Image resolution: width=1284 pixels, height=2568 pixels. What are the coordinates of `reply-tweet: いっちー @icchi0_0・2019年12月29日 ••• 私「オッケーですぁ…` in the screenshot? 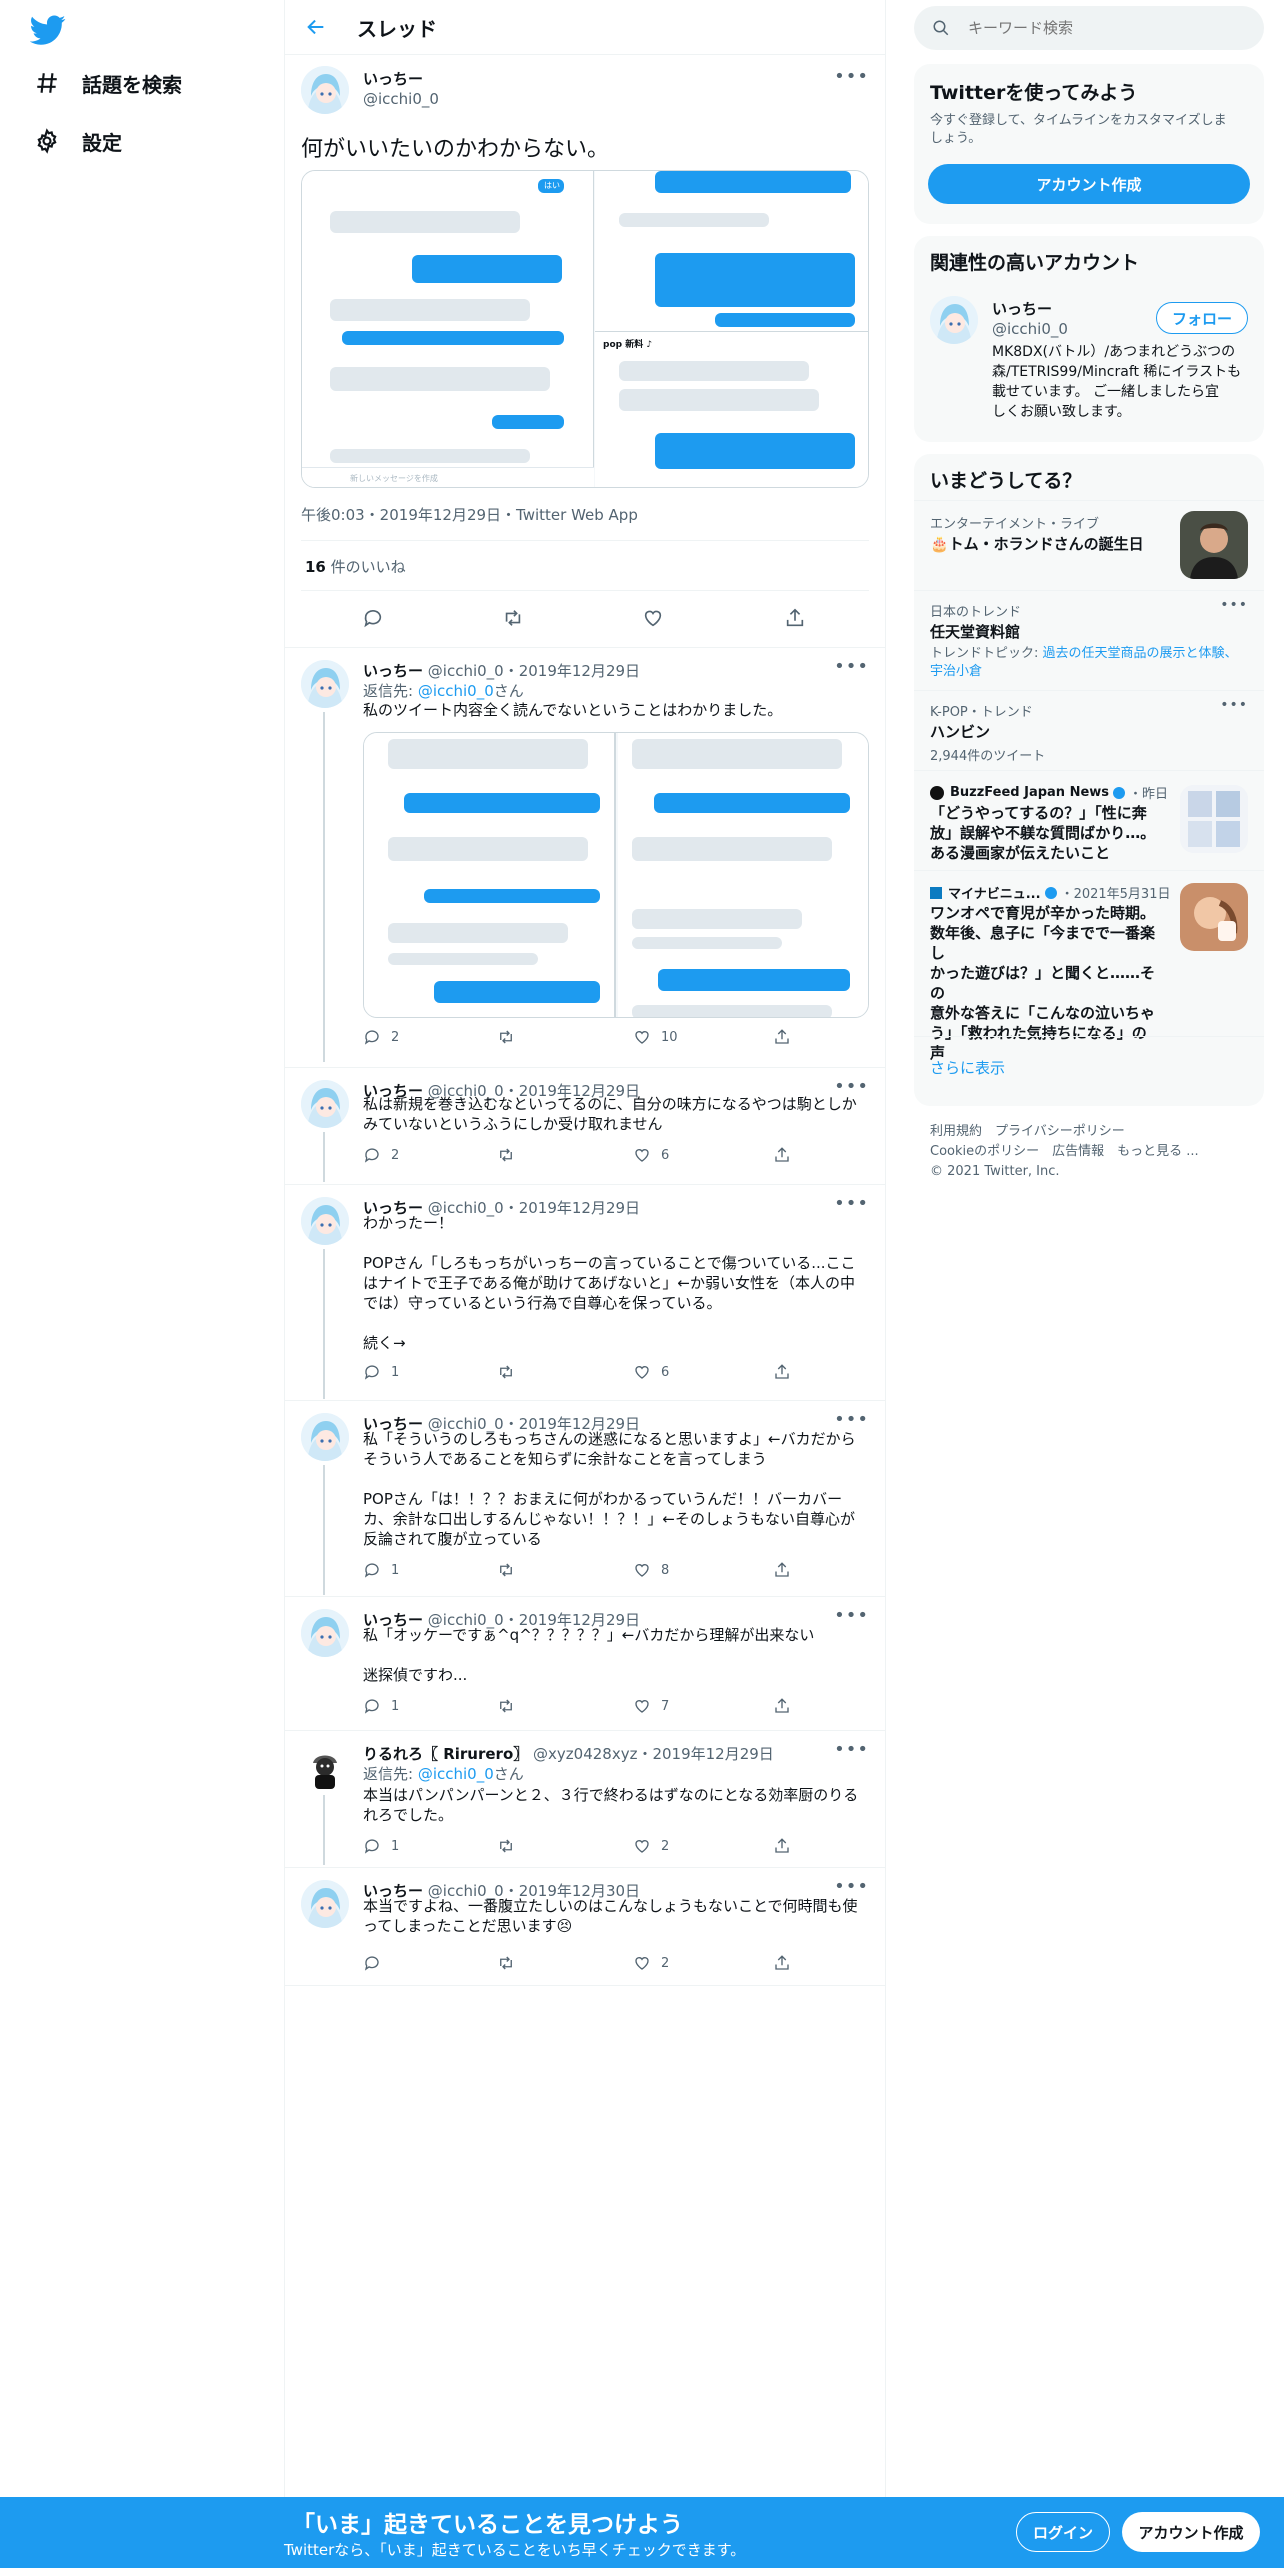 It's located at (585, 1664).